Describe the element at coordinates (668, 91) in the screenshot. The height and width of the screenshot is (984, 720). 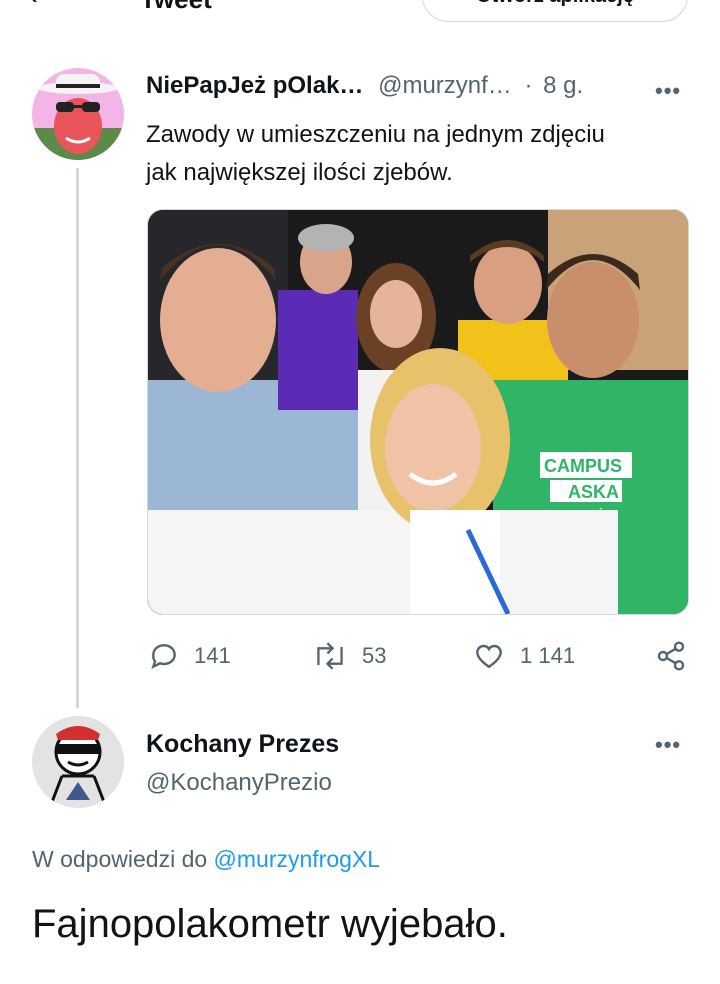
I see `more-options-icon: •••` at that location.